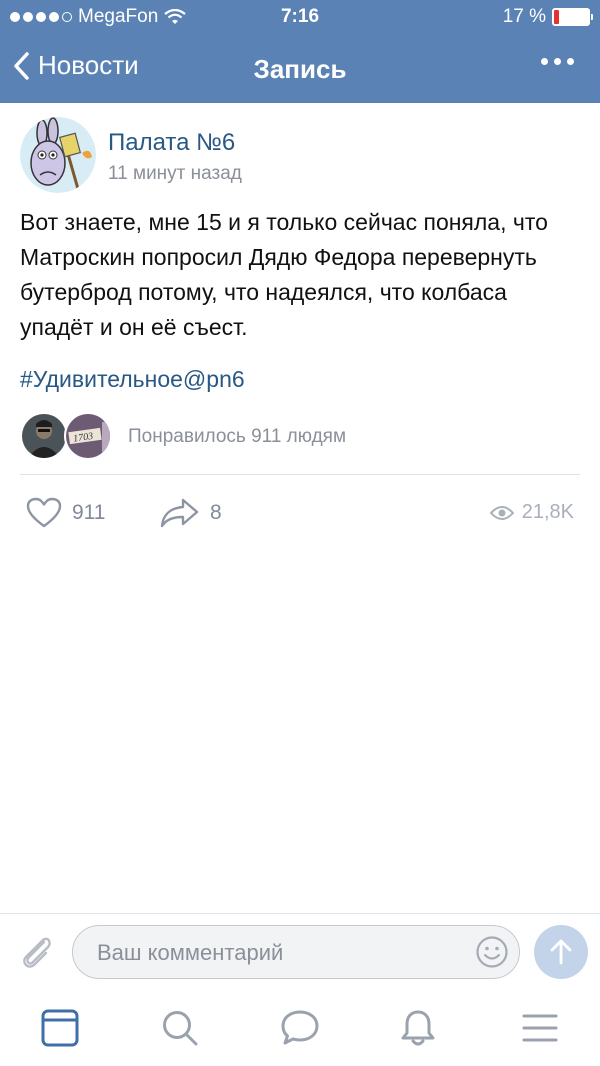 This screenshot has width=600, height=1066. I want to click on back-label: Новости, so click(88, 65).